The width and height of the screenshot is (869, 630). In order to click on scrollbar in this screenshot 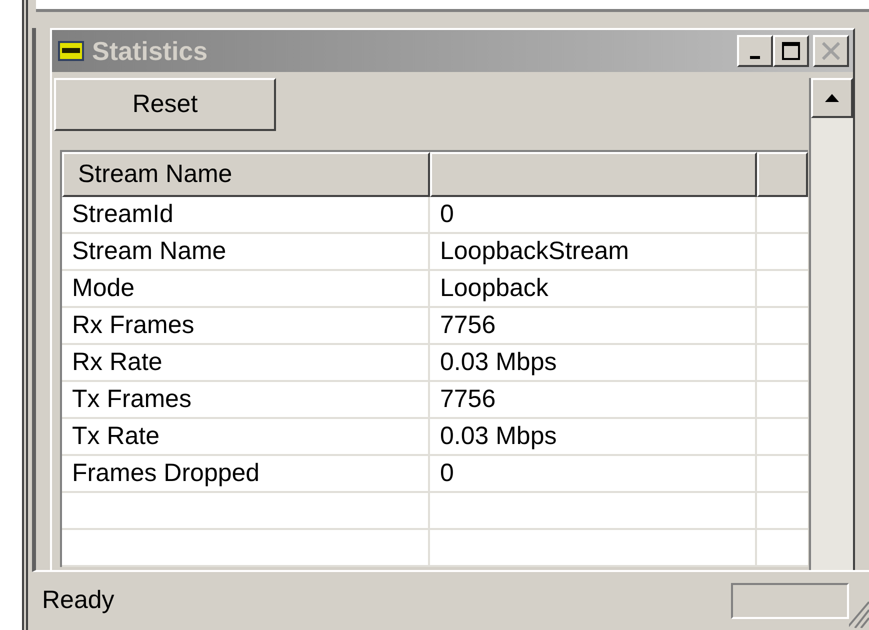, I will do `click(831, 324)`.